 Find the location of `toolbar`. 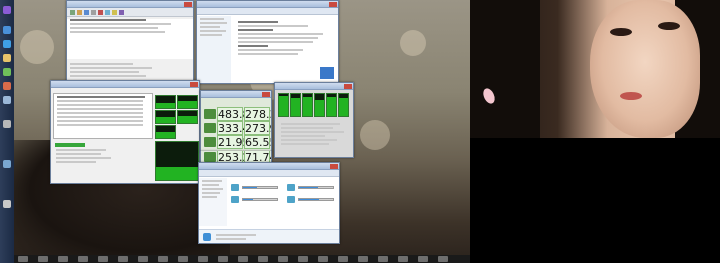

toolbar is located at coordinates (130, 12).